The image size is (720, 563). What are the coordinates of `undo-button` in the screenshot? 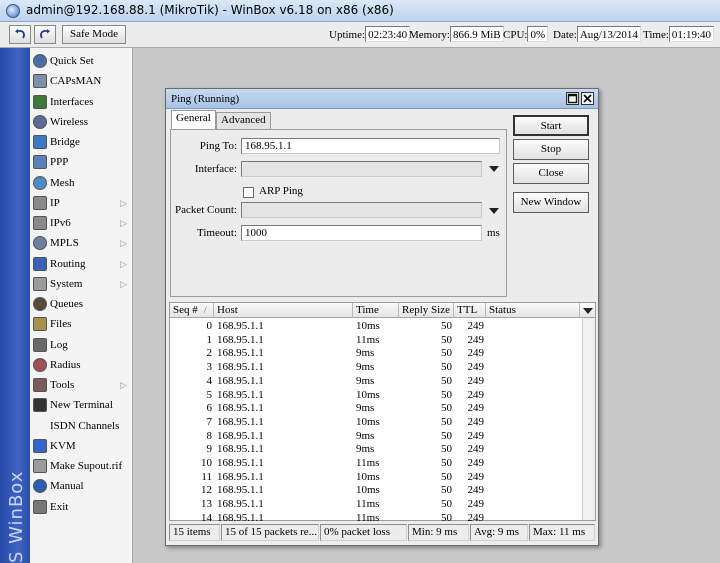 It's located at (20, 34).